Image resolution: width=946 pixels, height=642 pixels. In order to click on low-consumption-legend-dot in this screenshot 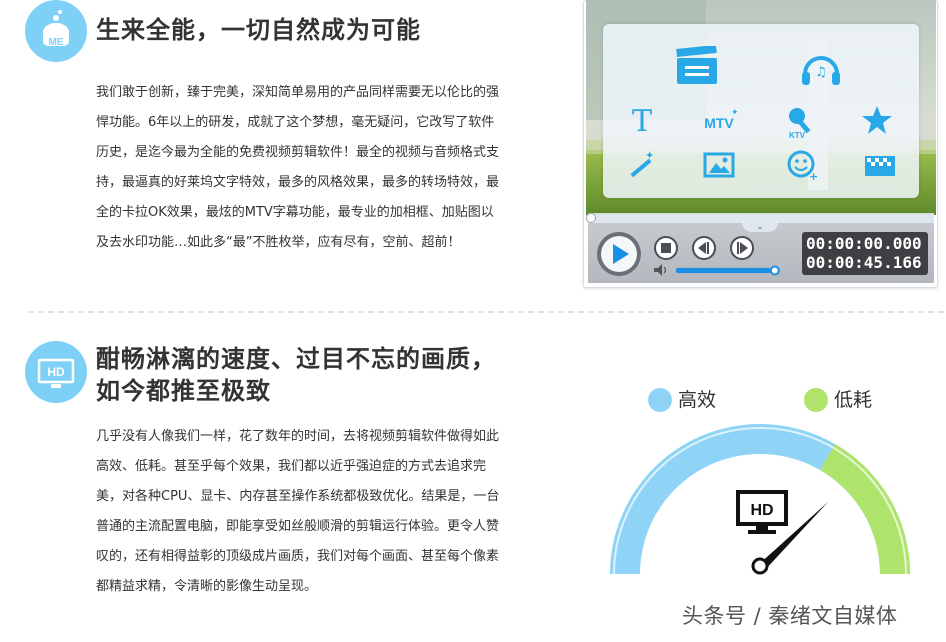, I will do `click(816, 400)`.